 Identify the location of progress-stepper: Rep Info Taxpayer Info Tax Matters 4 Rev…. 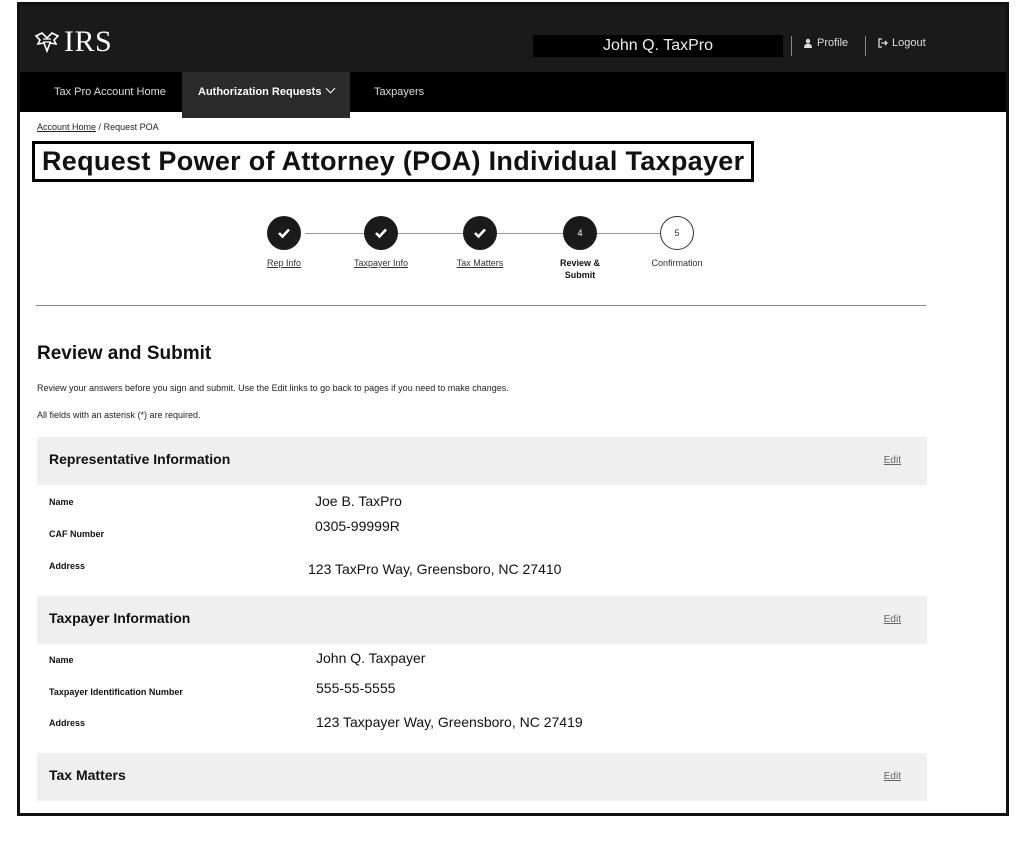
(513, 253).